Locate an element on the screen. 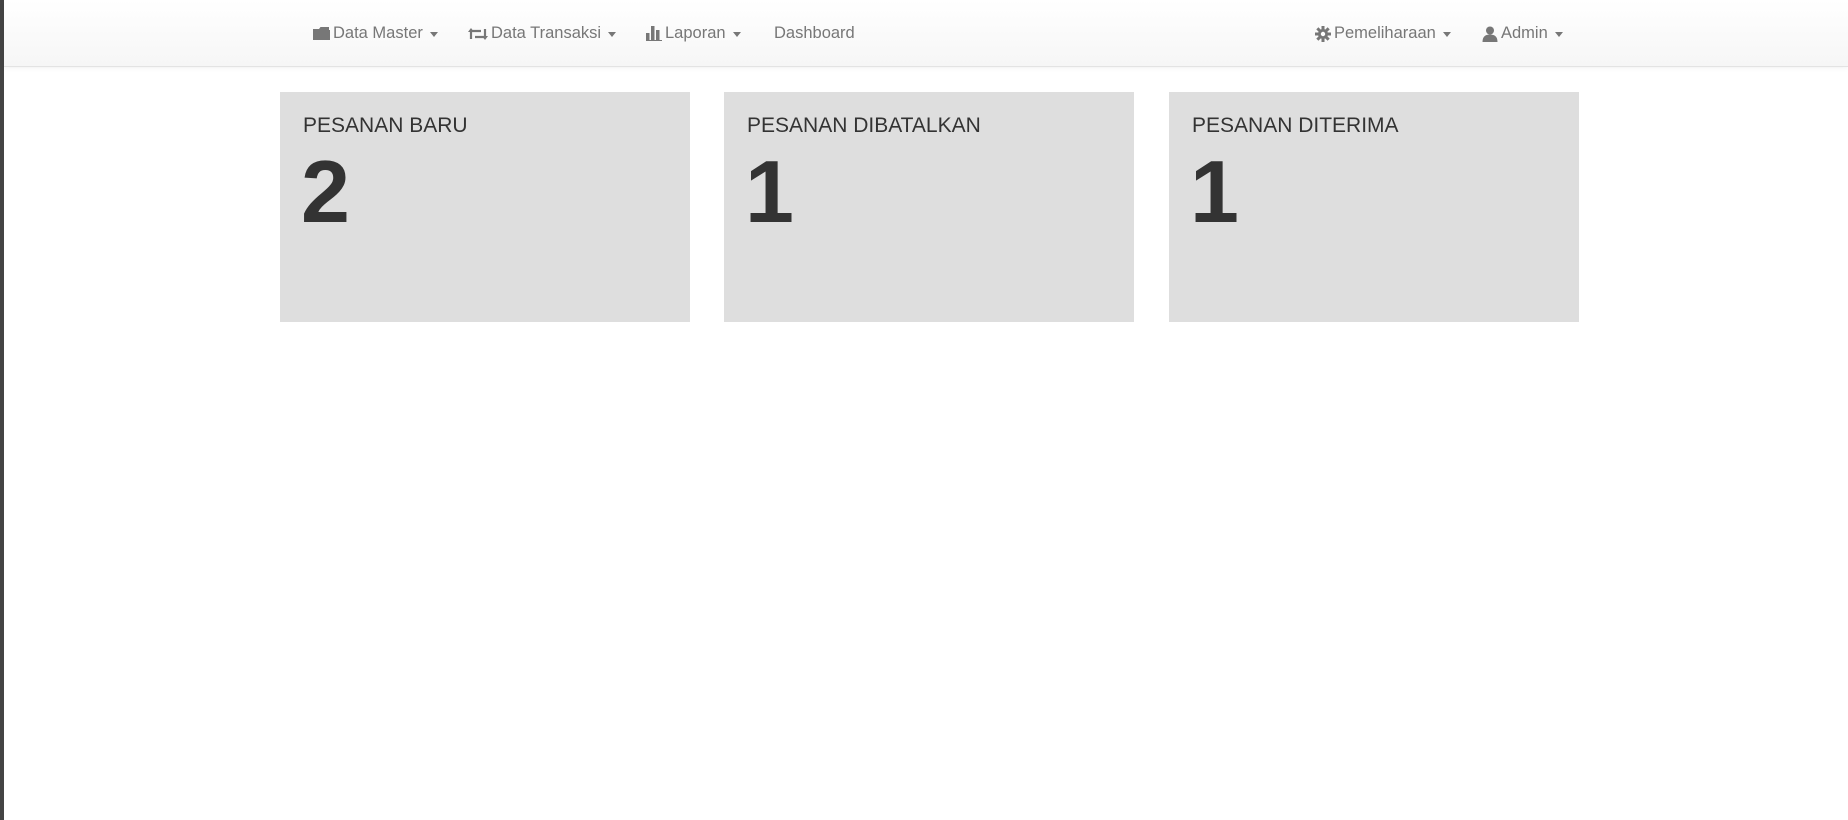 Image resolution: width=1848 pixels, height=820 pixels. panel-title: PESANAN DIBATALKAN is located at coordinates (864, 125).